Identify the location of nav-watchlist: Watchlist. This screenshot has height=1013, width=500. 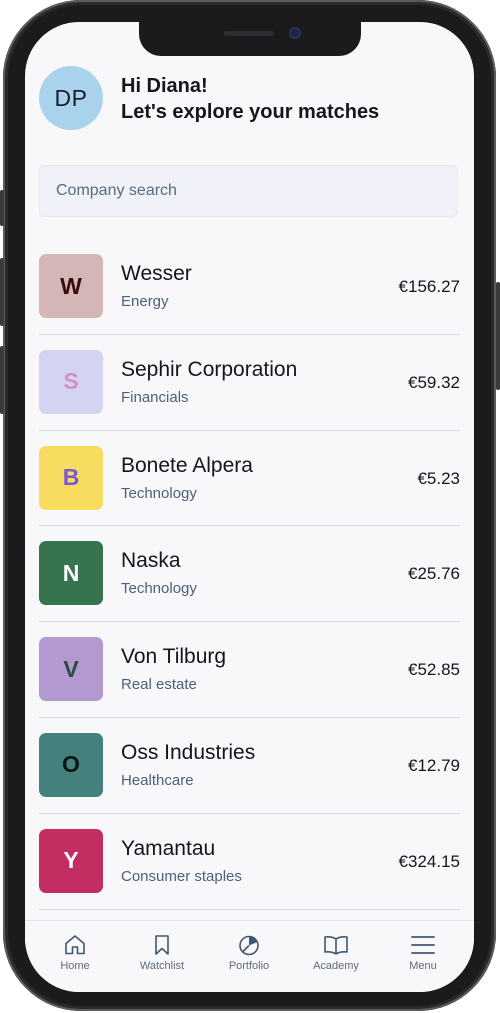
(162, 951).